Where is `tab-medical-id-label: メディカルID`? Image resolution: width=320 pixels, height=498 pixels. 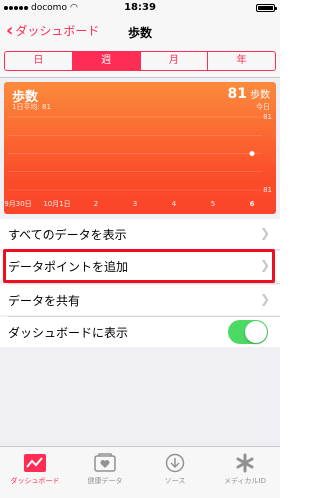 tab-medical-id-label: メディカルID is located at coordinates (245, 481).